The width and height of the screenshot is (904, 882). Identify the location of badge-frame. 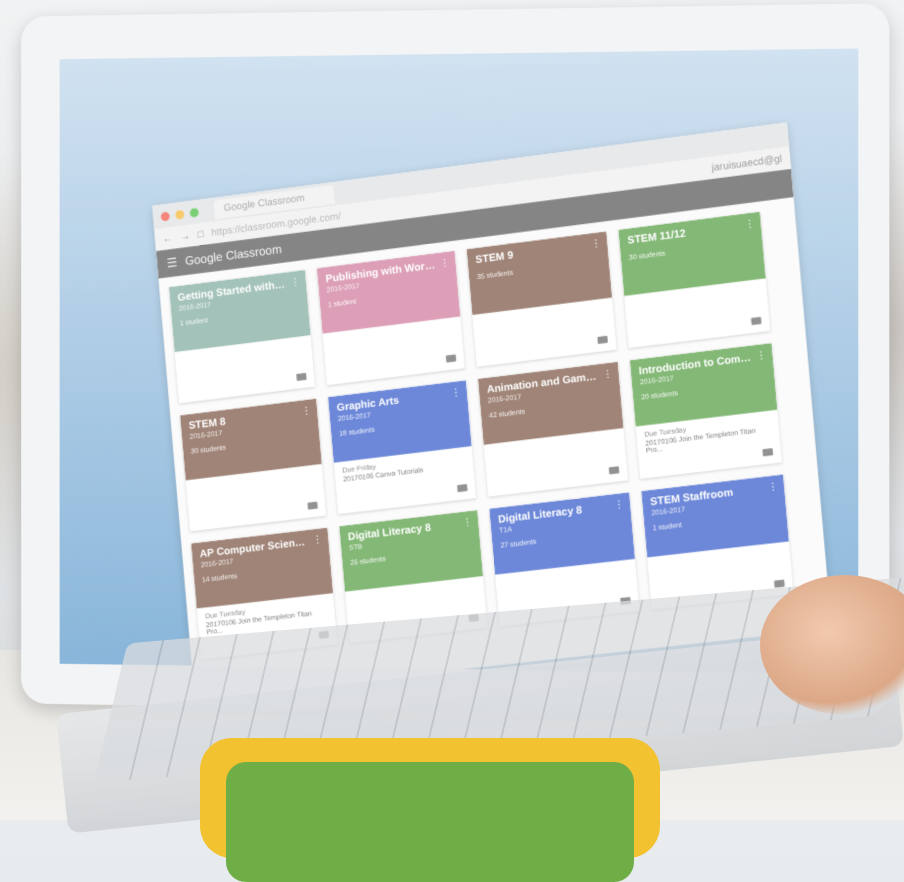
(430, 810).